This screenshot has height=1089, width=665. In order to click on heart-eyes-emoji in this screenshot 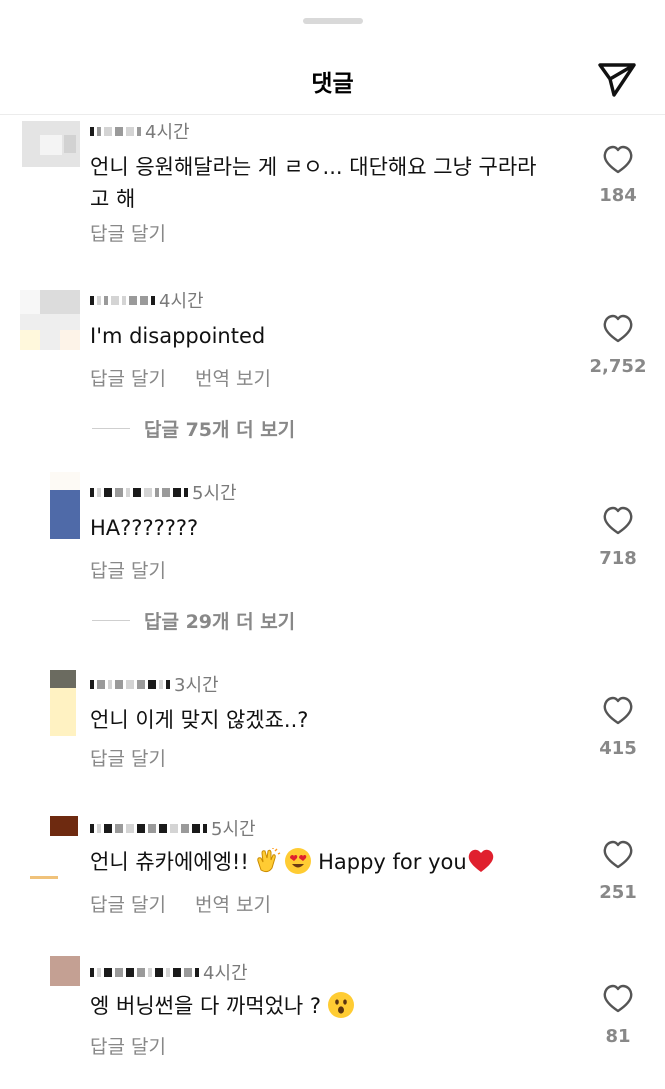, I will do `click(298, 861)`.